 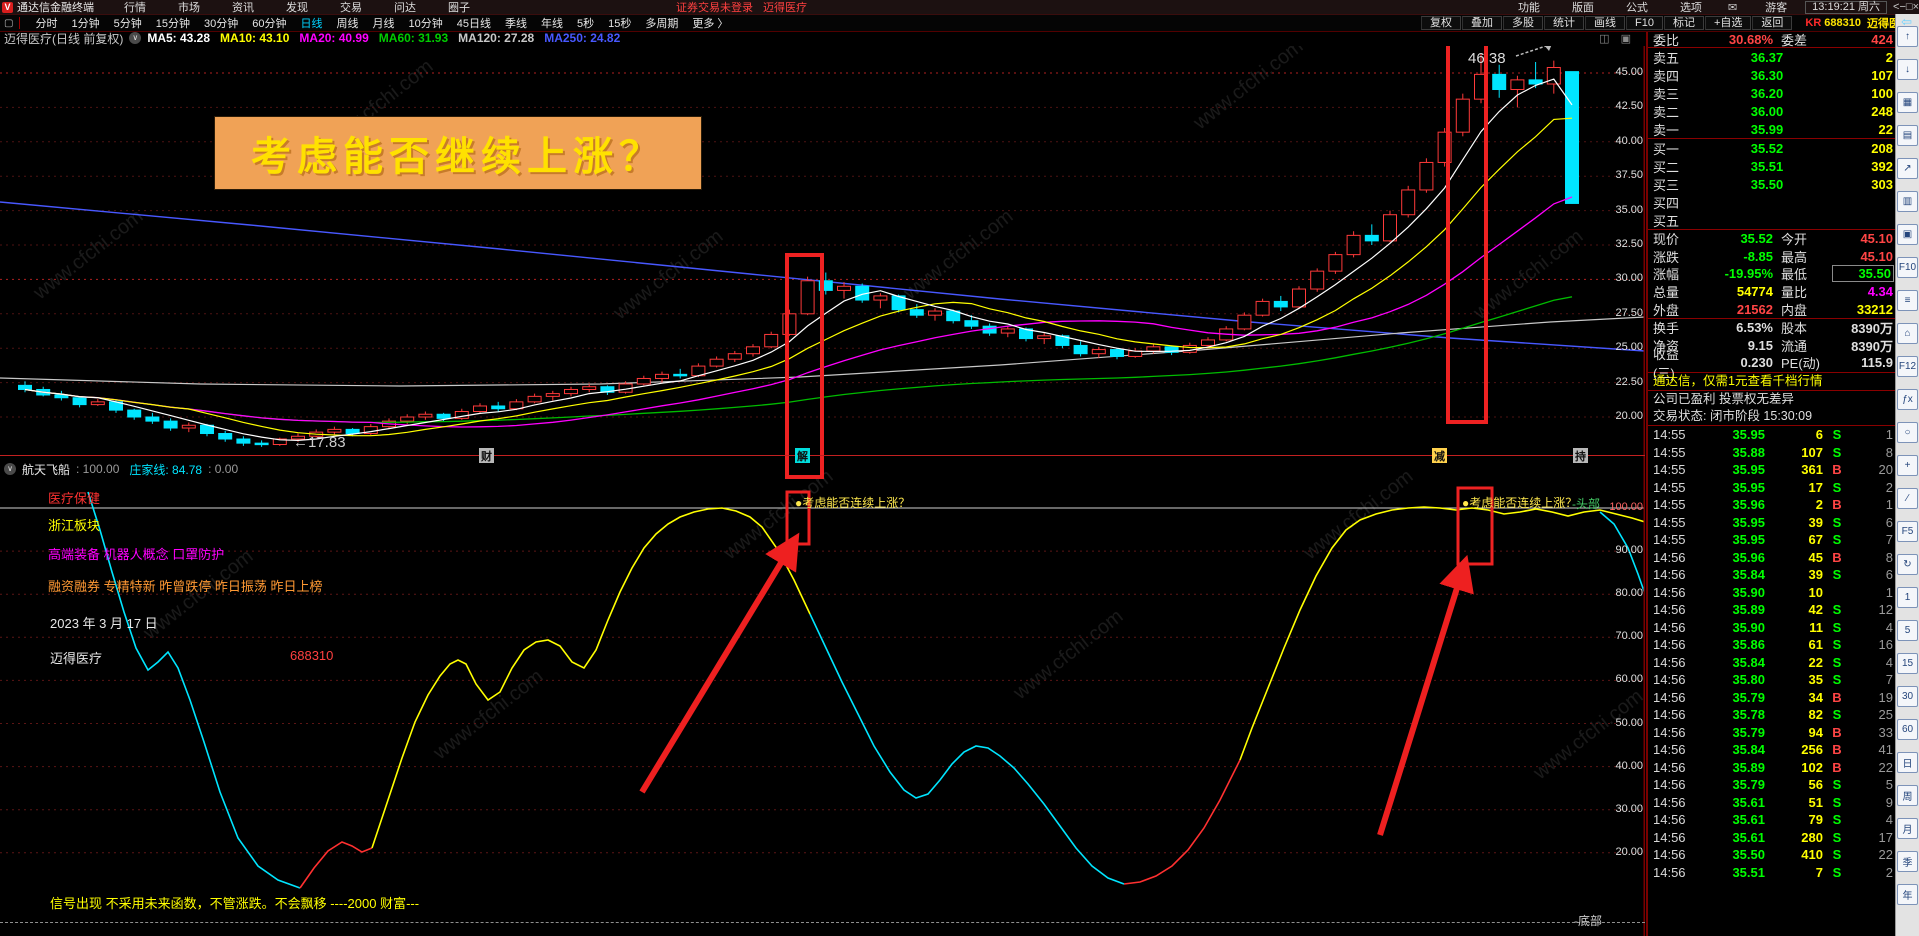 I want to click on action-button-8: 返回, so click(x=1772, y=22).